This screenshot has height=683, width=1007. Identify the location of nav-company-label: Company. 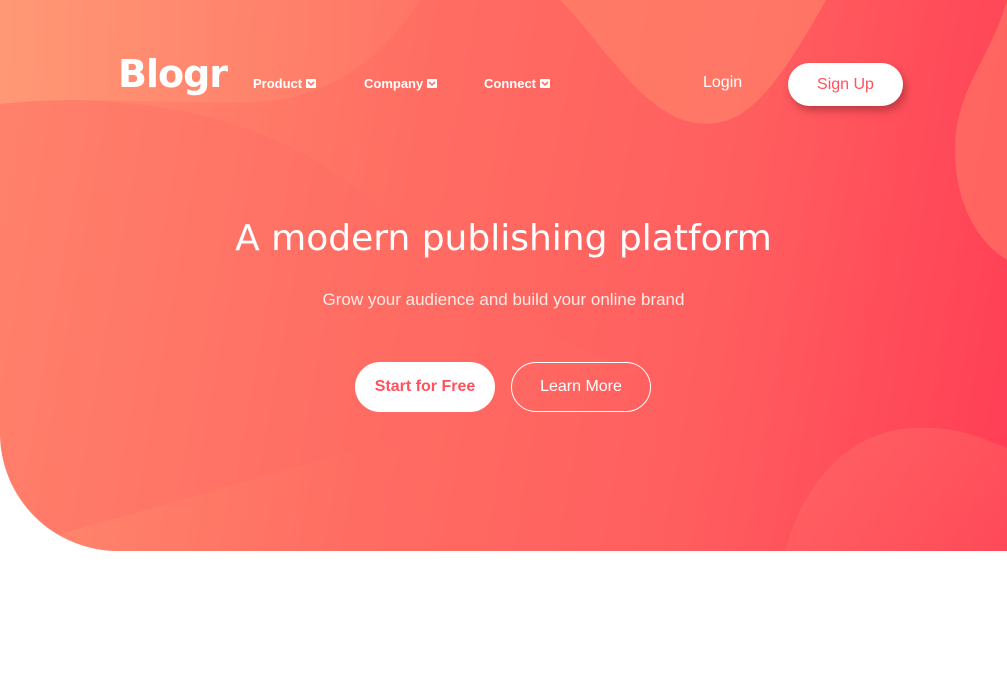
(394, 83).